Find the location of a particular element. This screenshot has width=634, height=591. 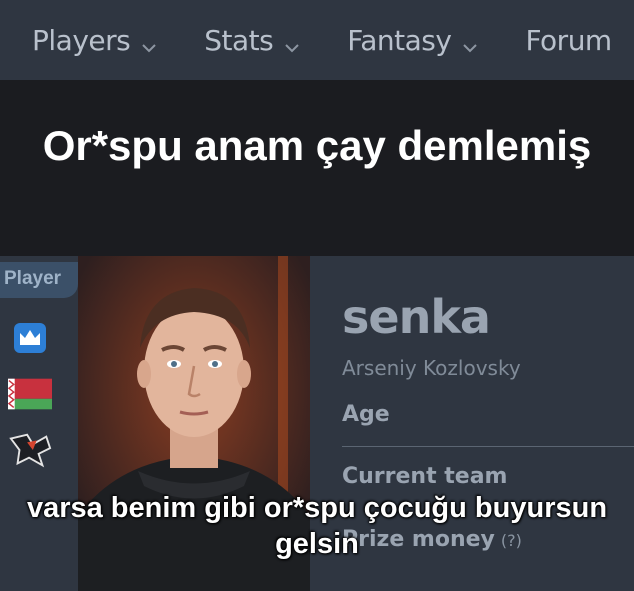

sidebar-icons is located at coordinates (33, 402).